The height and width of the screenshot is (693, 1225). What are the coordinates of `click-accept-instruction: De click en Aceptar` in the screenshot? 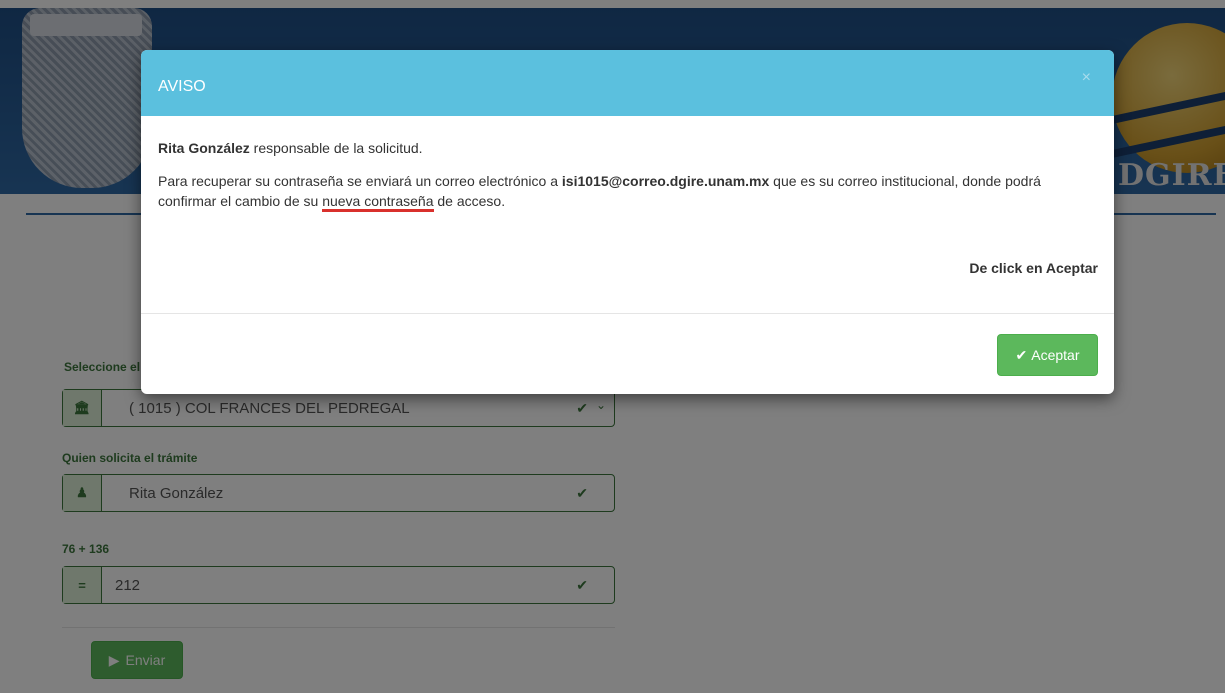 It's located at (1033, 268).